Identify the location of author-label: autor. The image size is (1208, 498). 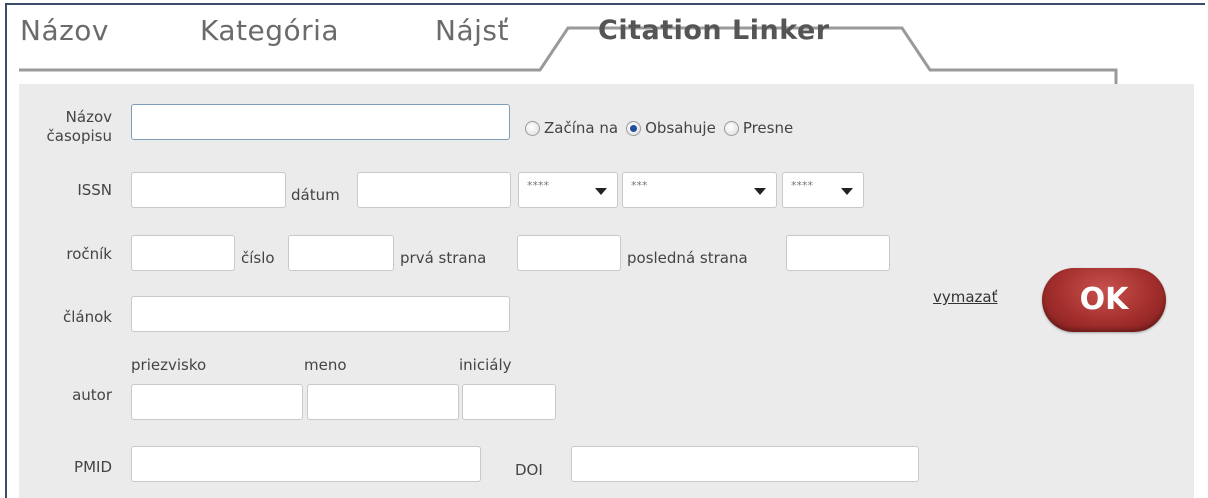
(92, 395).